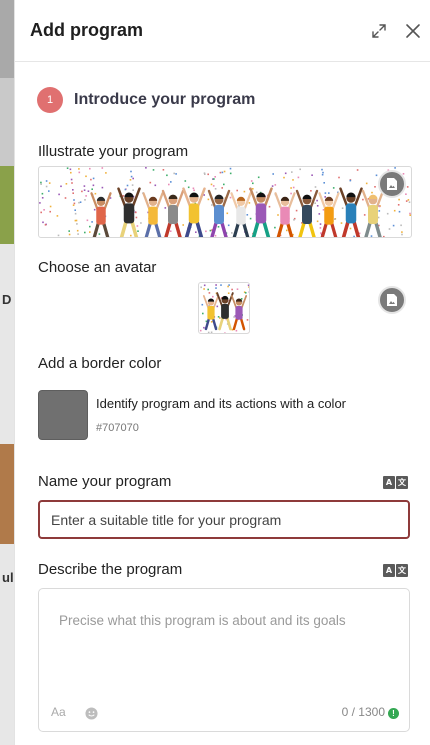  What do you see at coordinates (50, 100) in the screenshot?
I see `step-number-badge: 1` at bounding box center [50, 100].